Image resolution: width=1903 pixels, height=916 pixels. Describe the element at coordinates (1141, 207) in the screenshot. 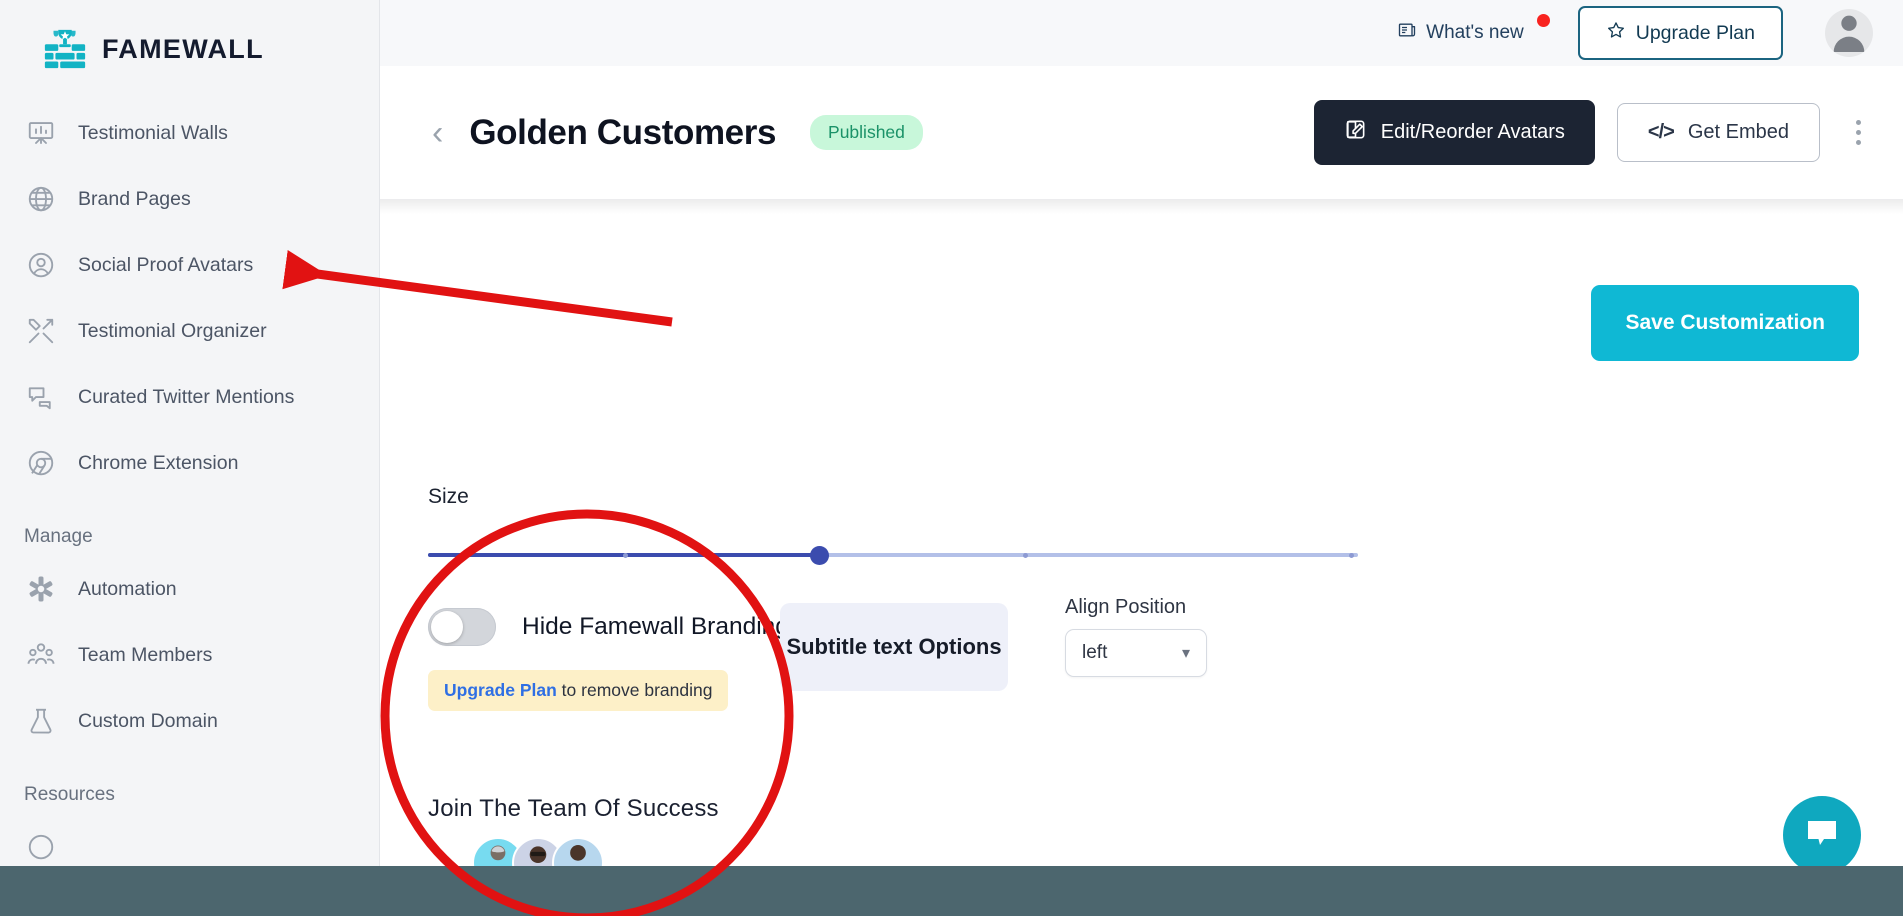

I see `content-shadow` at that location.